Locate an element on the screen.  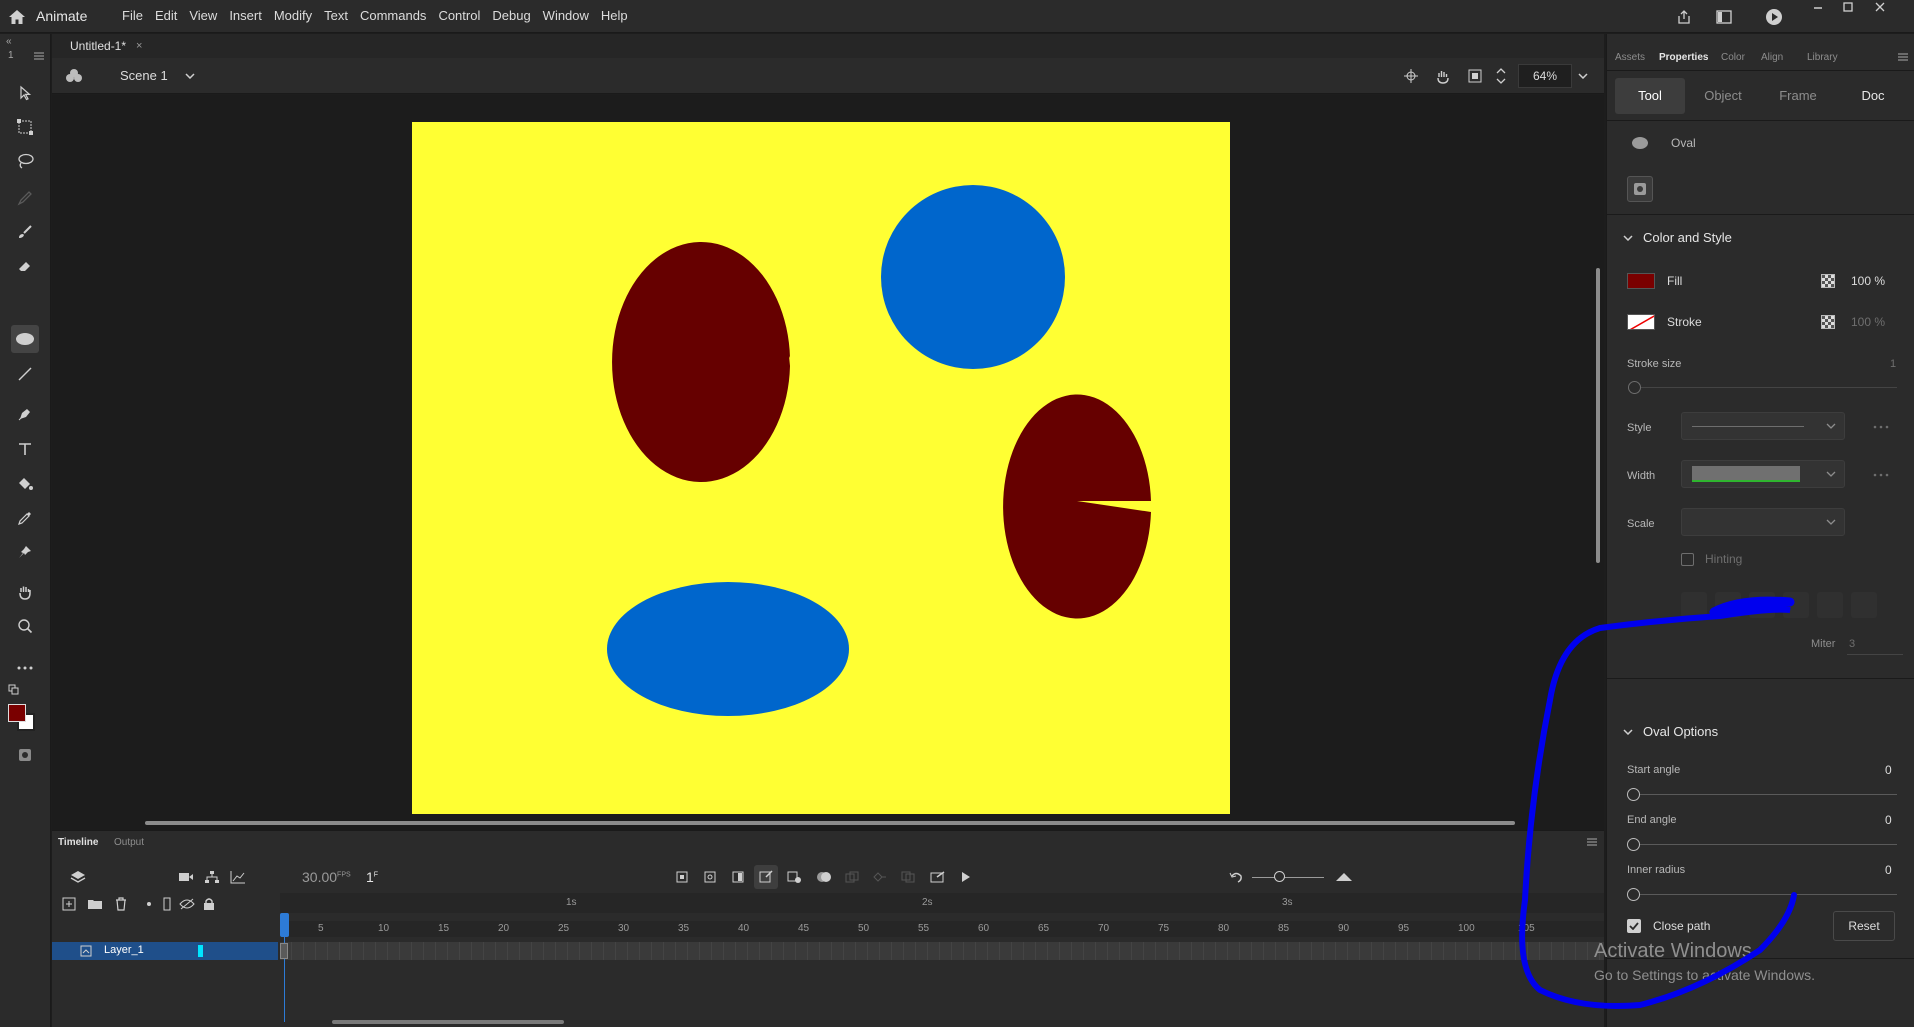
cap-square-button is located at coordinates (1762, 605).